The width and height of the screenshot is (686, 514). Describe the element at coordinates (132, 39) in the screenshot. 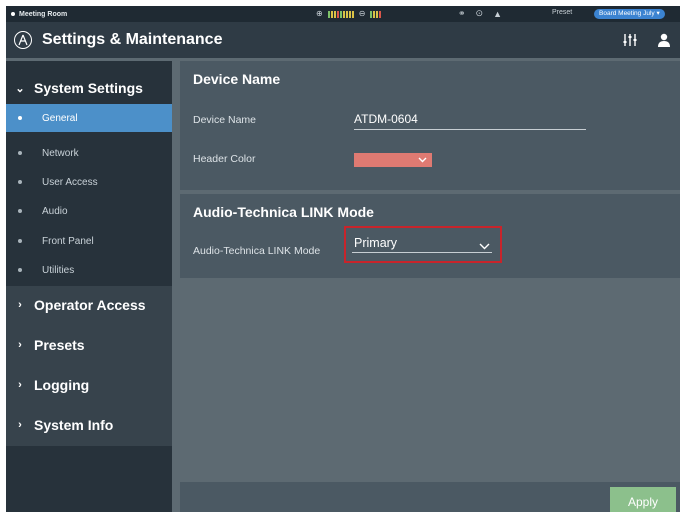

I see `page-title: Settings & Maintenance` at that location.